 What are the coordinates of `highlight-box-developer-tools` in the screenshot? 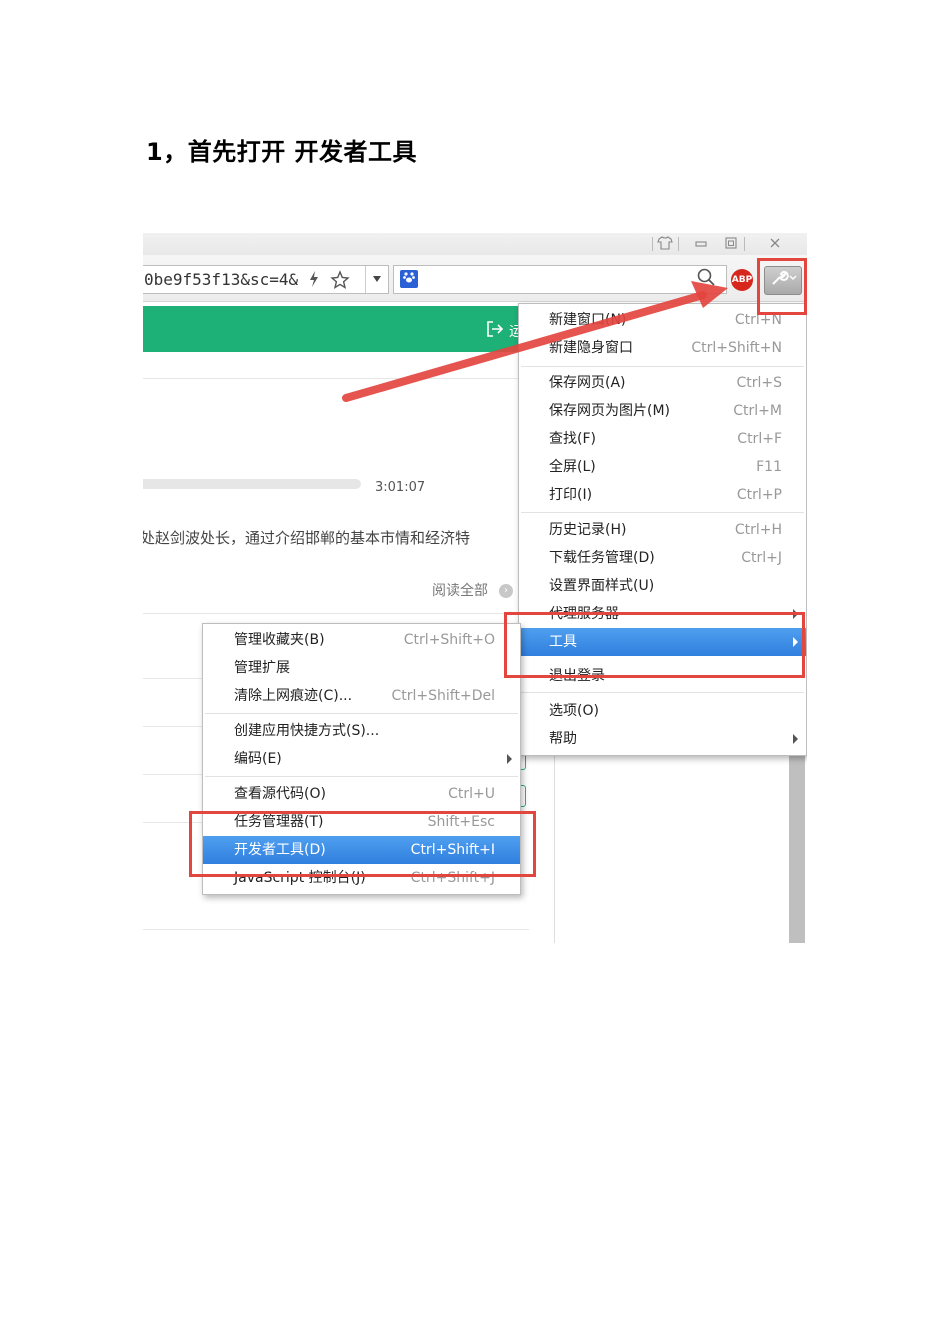 It's located at (362, 844).